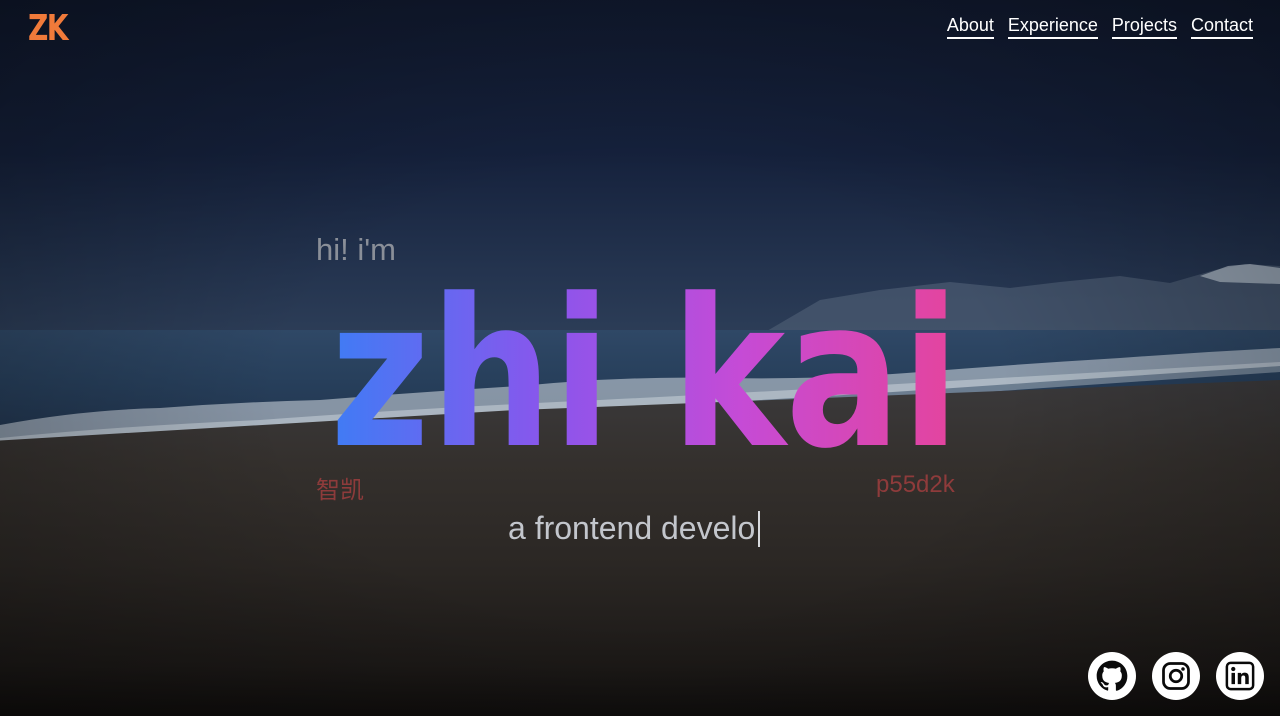  I want to click on instagram-icon, so click(1176, 676).